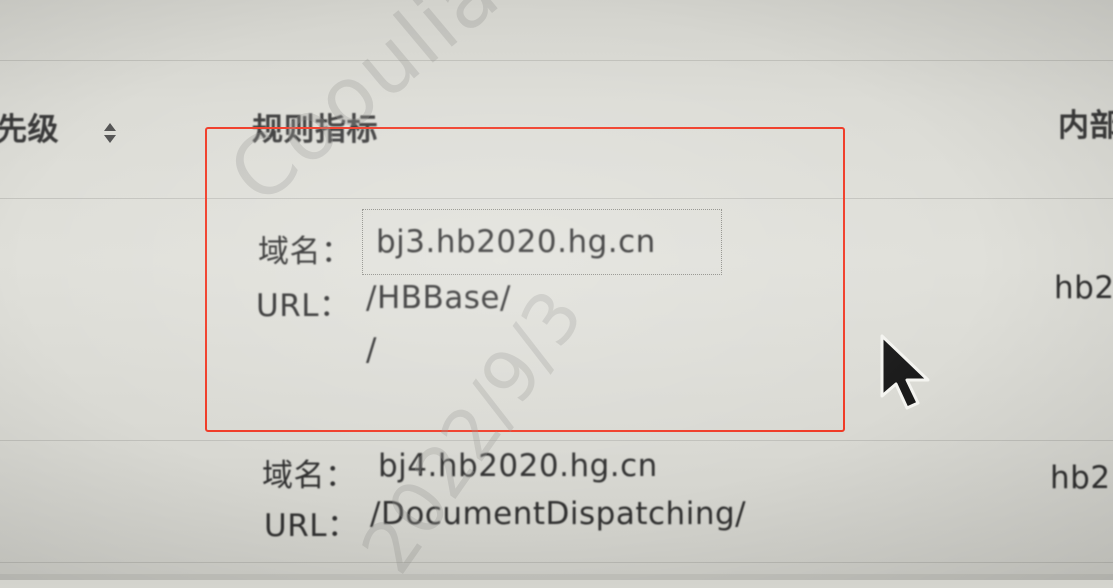 This screenshot has height=588, width=1113. I want to click on column-header-content: 内部, so click(1085, 126).